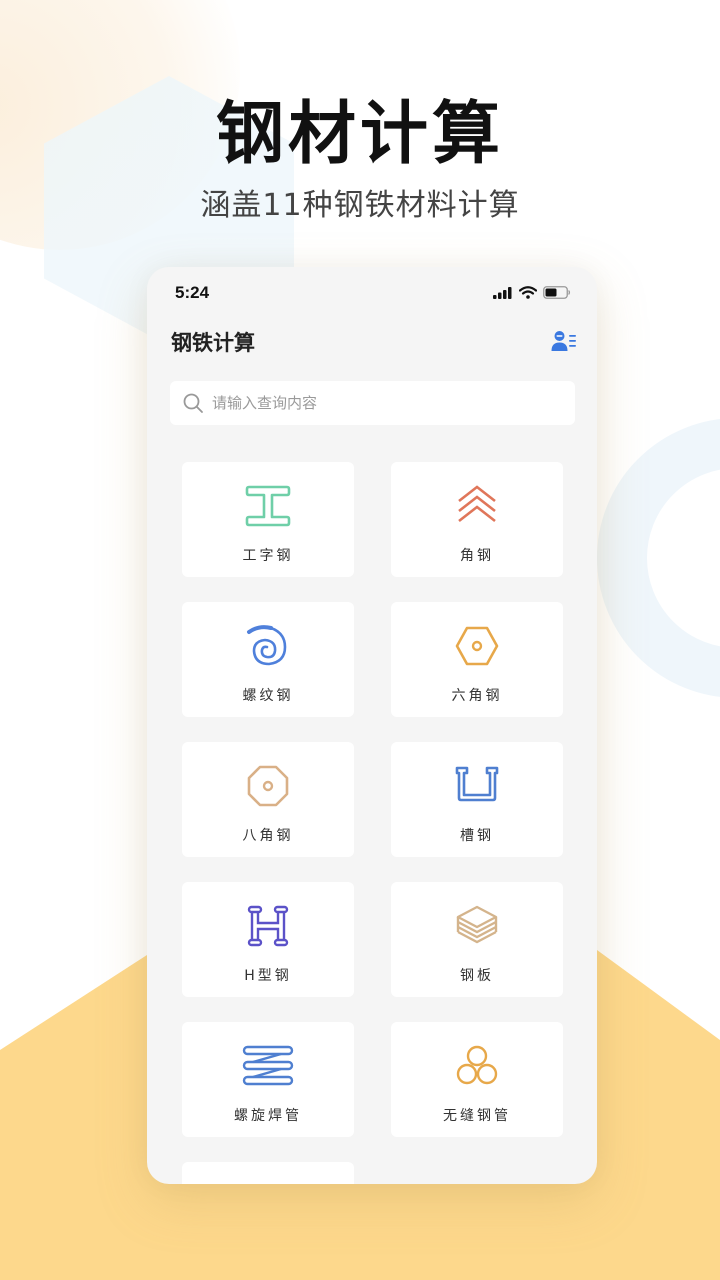  Describe the element at coordinates (477, 784) in the screenshot. I see `channel-steel-icon` at that location.